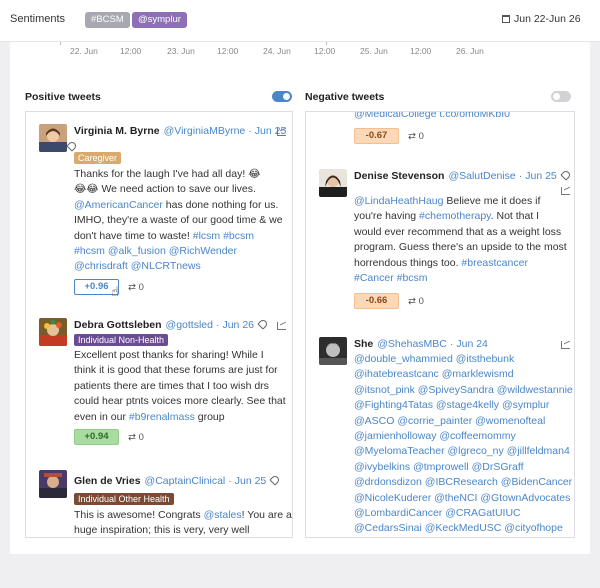 This screenshot has width=600, height=588. What do you see at coordinates (494, 263) in the screenshot?
I see `tweet-link: #breastcancer` at bounding box center [494, 263].